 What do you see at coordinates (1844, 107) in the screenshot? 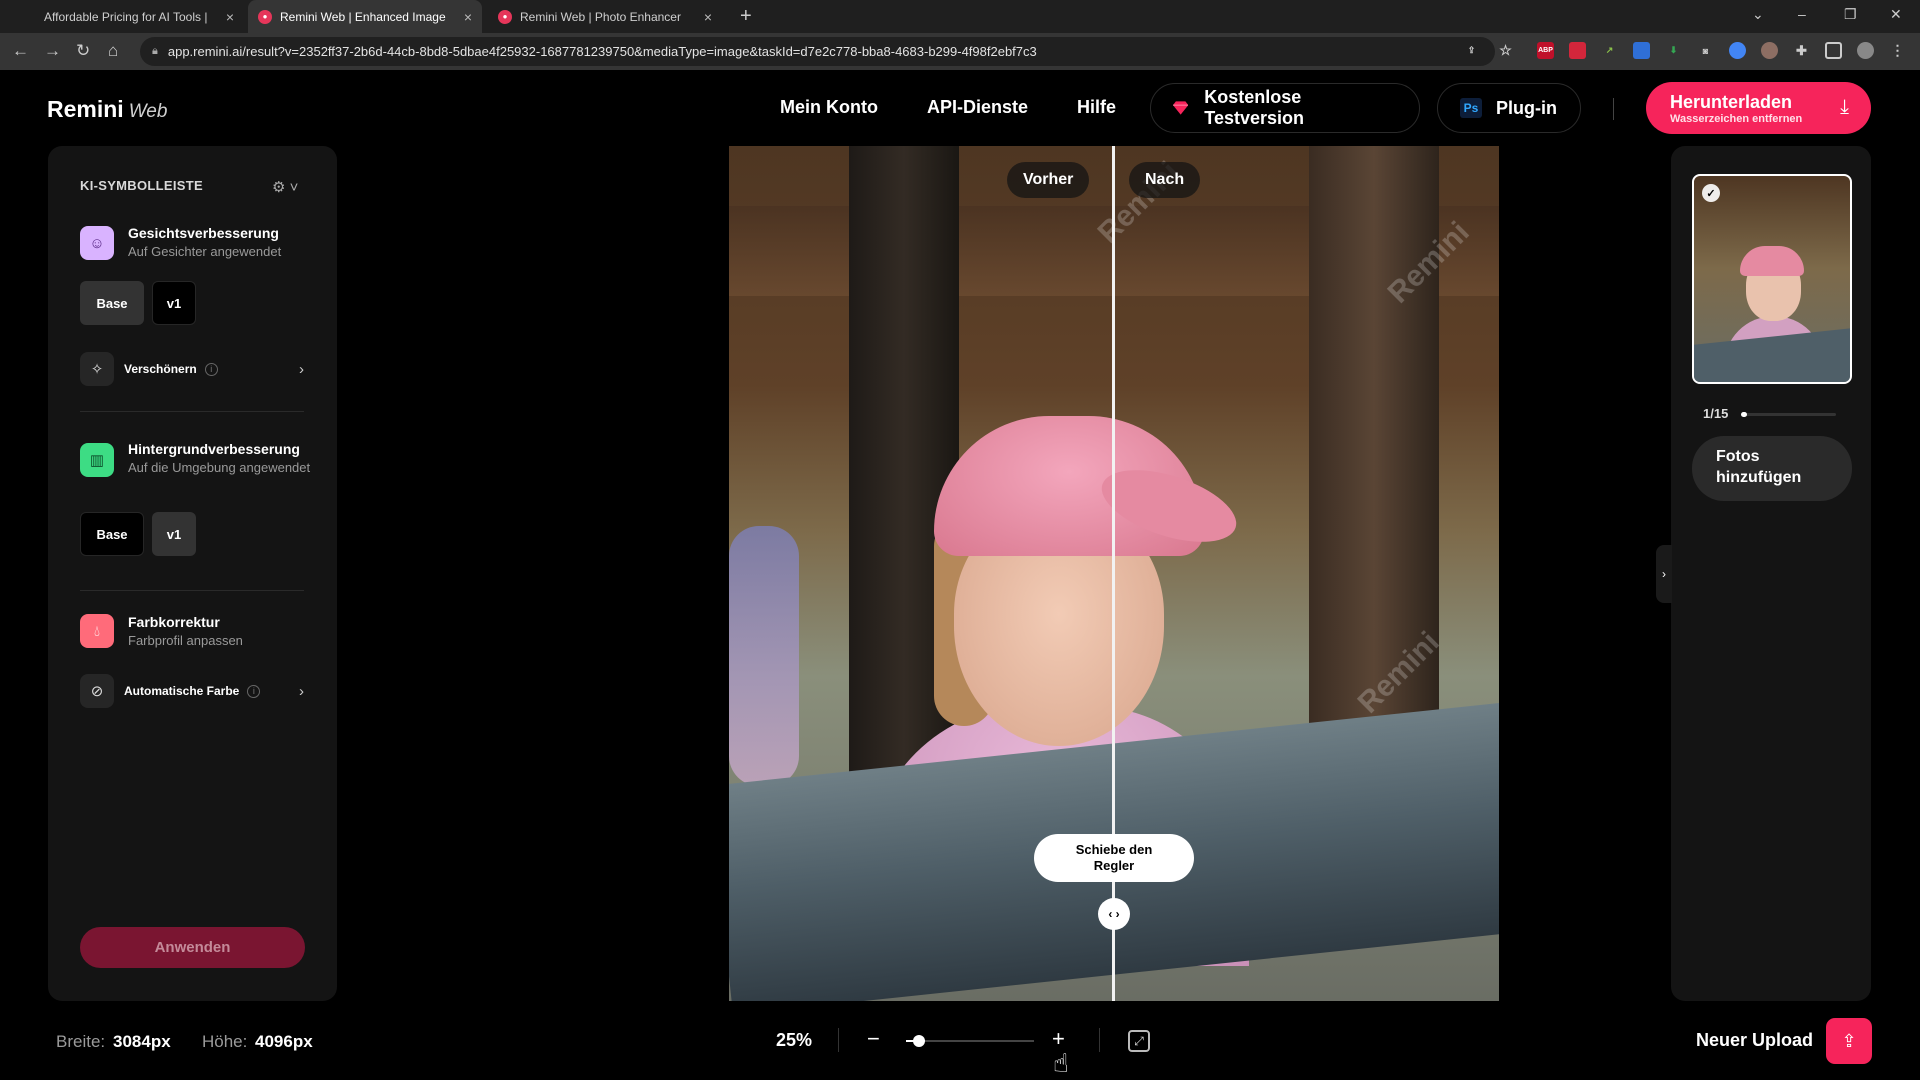
I see `download-icon: ⤓` at bounding box center [1844, 107].